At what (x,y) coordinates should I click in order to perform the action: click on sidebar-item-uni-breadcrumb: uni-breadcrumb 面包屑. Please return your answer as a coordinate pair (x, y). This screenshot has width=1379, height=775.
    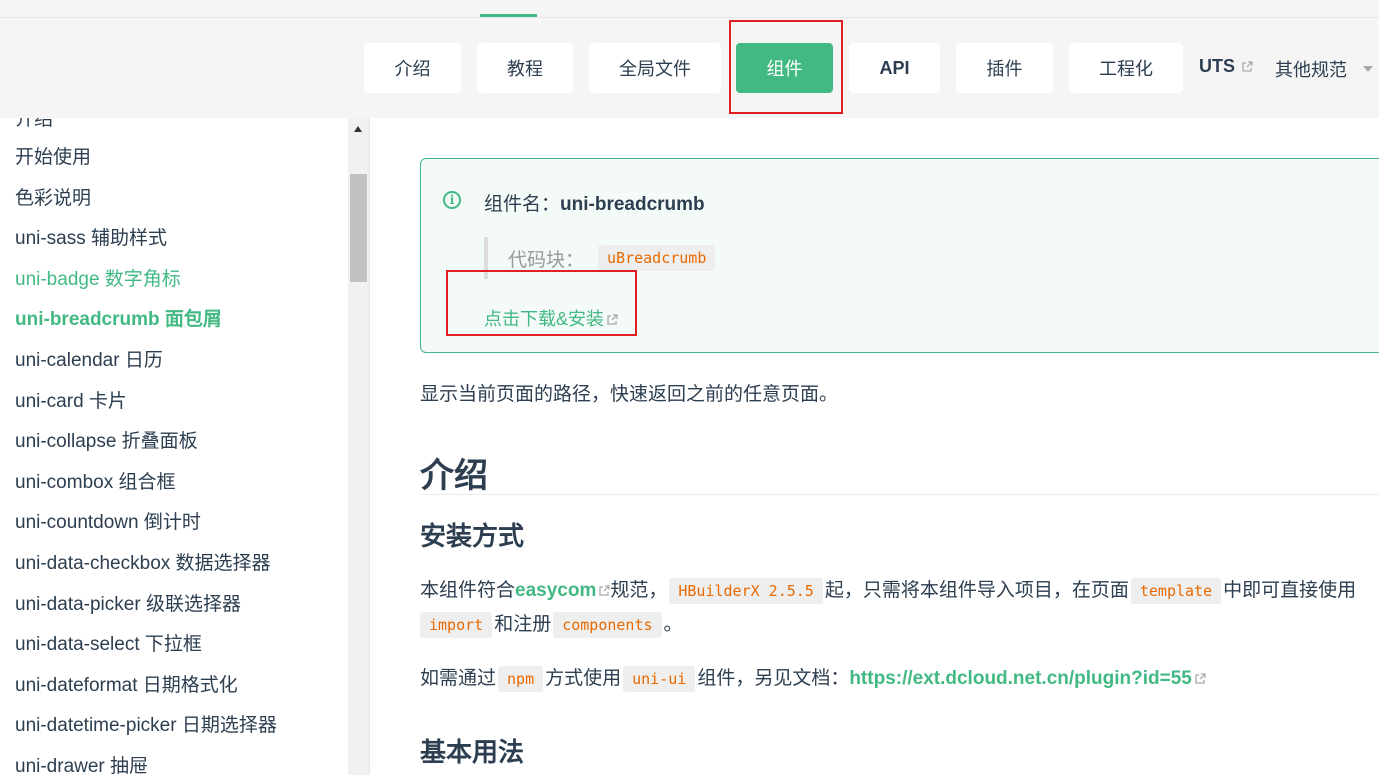
    Looking at the image, I should click on (118, 317).